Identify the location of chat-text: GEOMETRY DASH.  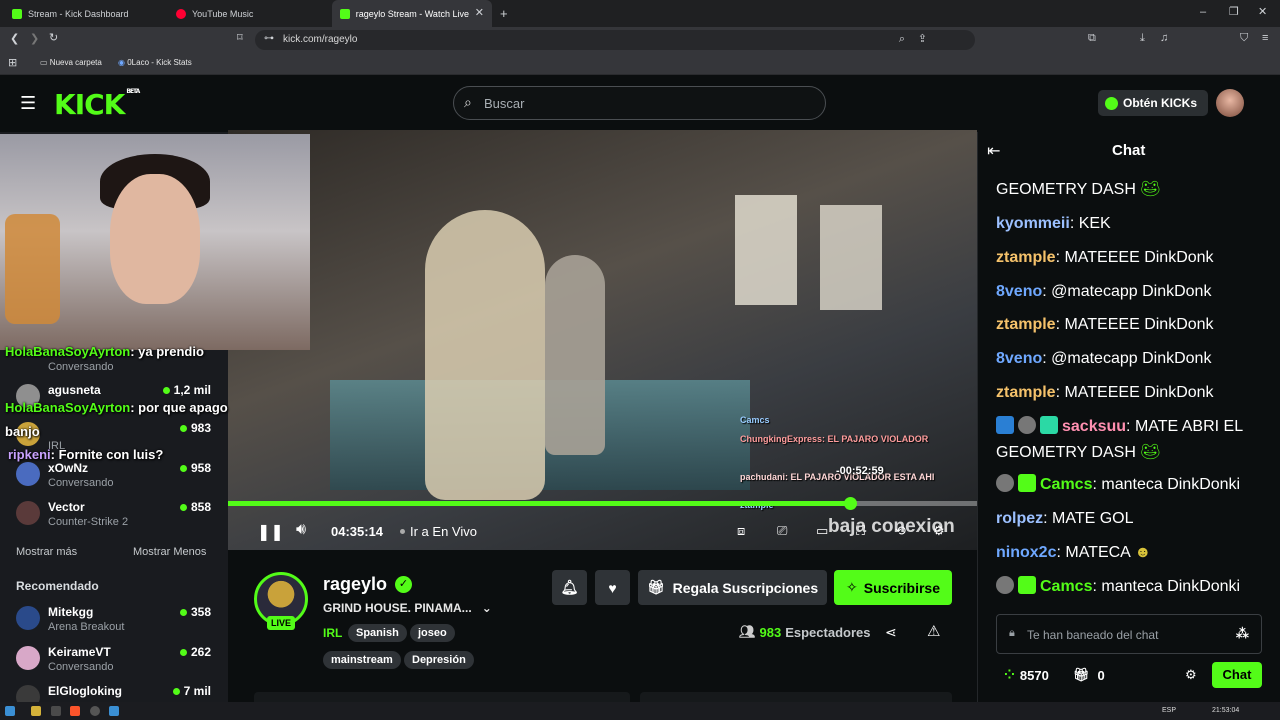
(1066, 189).